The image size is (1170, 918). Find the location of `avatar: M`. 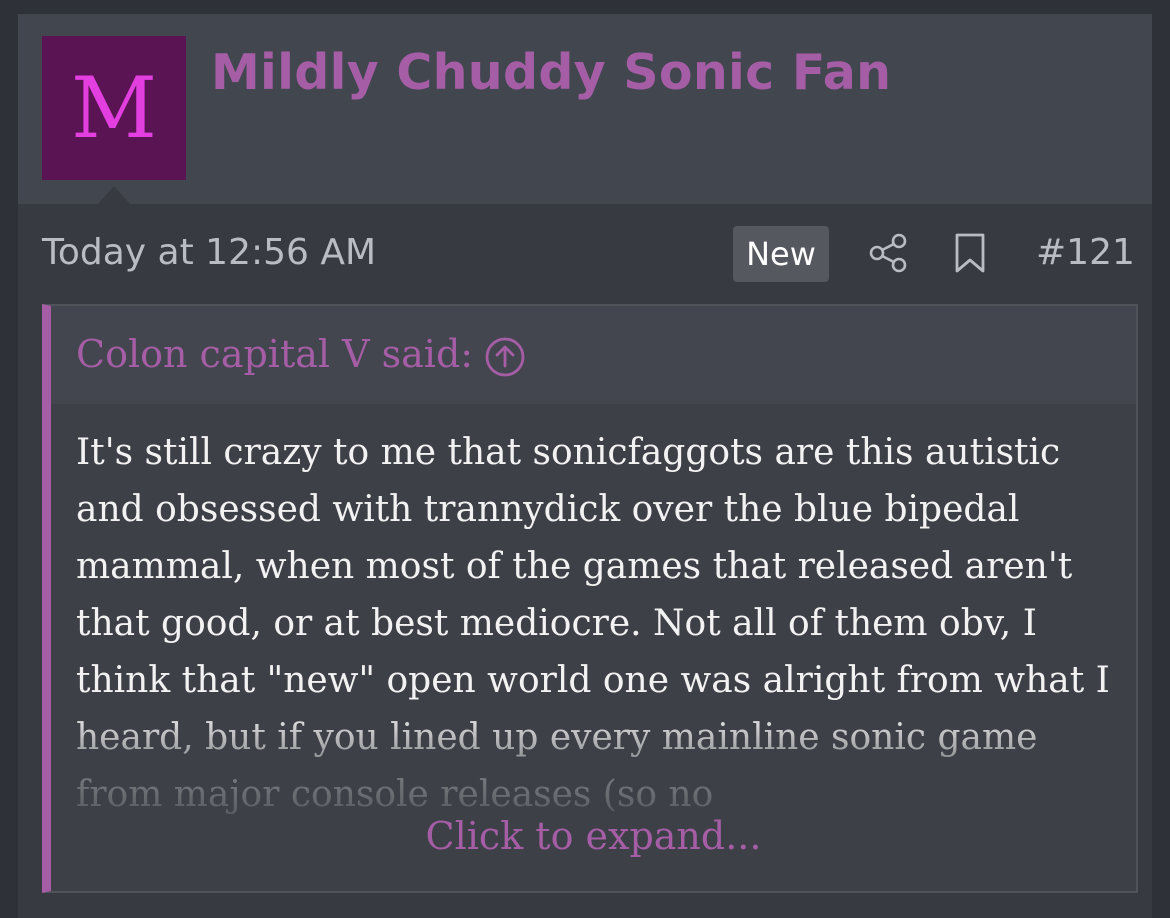

avatar: M is located at coordinates (114, 108).